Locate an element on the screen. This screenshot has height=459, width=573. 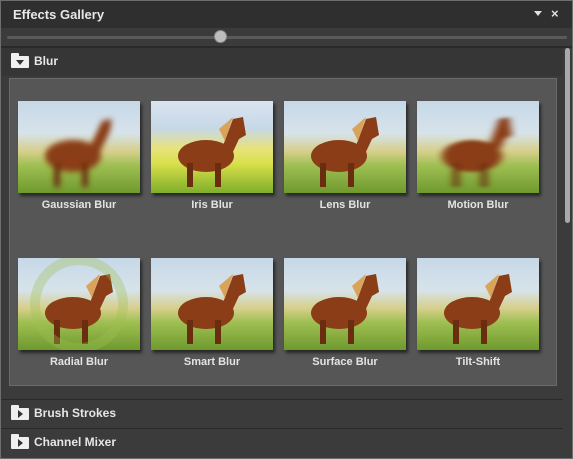
effect-radial-blur: Radial Blur is located at coordinates (79, 313).